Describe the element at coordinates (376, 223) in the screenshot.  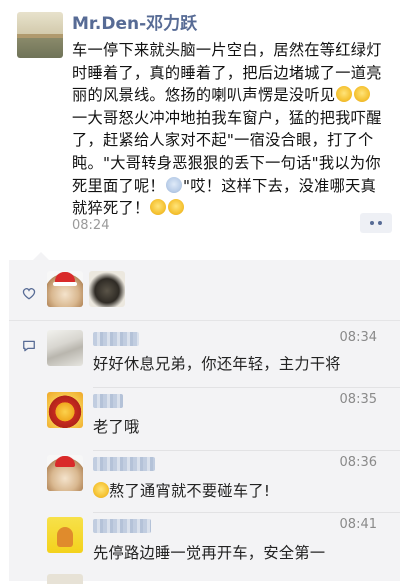
I see `more-dots-icon` at that location.